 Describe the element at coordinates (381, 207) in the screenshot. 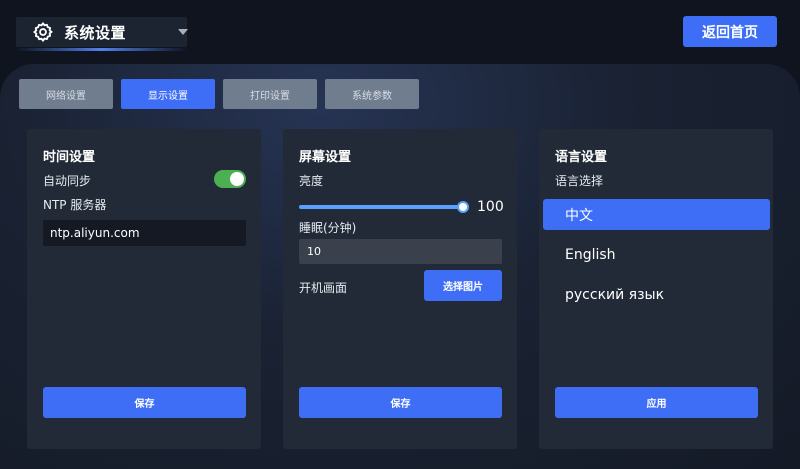

I see `brightness-slider-track` at that location.